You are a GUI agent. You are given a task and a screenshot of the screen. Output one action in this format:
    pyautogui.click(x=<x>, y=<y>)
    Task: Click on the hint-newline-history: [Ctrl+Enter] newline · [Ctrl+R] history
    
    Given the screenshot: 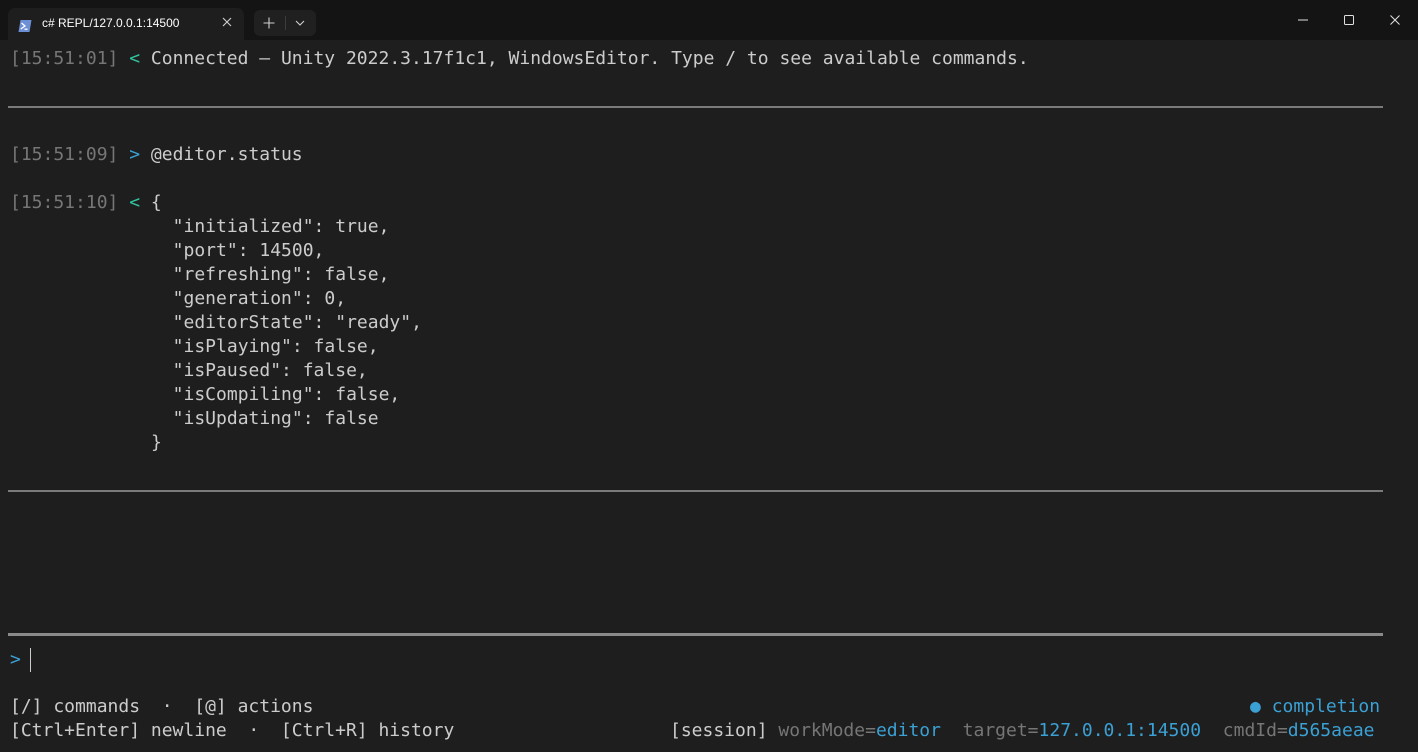 What is the action you would take?
    pyautogui.click(x=232, y=730)
    